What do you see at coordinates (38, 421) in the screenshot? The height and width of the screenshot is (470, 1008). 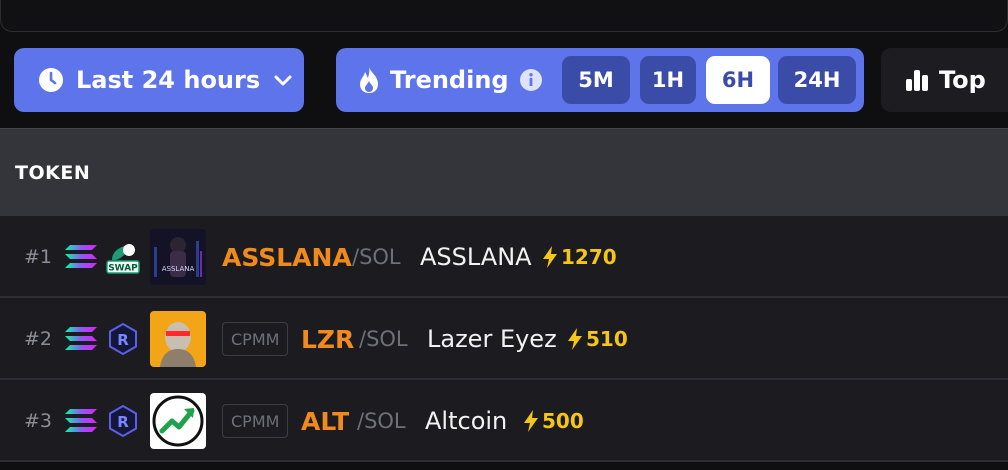 I see `rank: #3` at bounding box center [38, 421].